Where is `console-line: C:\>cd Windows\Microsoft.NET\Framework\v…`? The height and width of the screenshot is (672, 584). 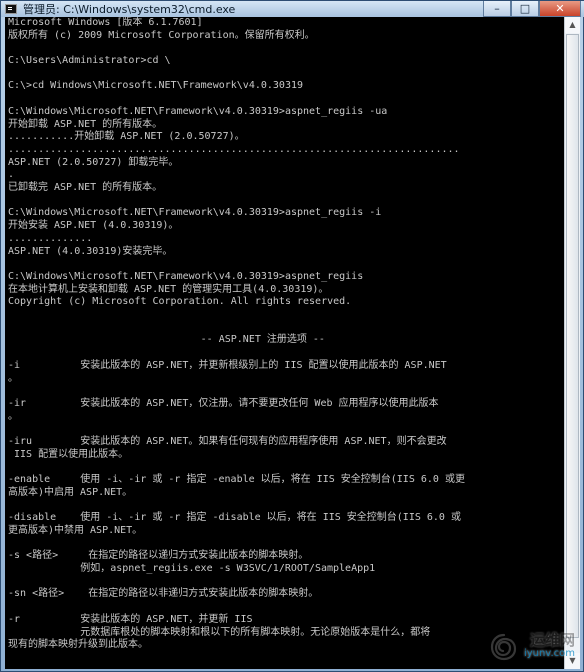 console-line: C:\>cd Windows\Microsoft.NET\Framework\v… is located at coordinates (156, 86).